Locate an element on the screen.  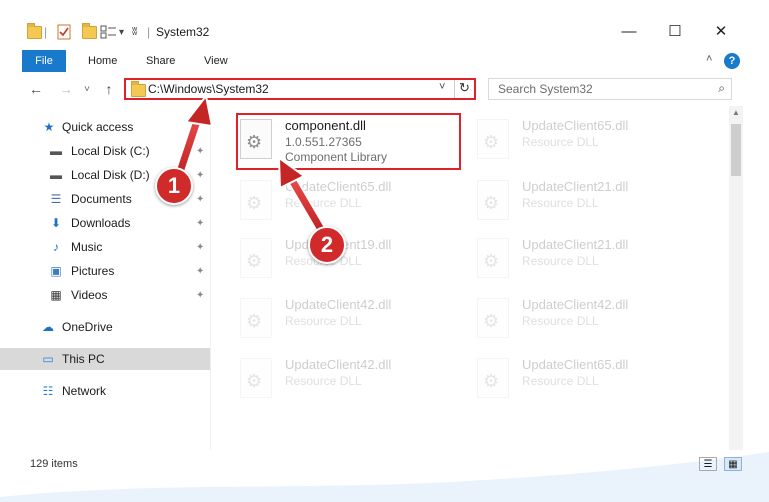
file-tile: ⚙ UpdateClient19.dll Resource DLL is located at coordinates (351, 261).